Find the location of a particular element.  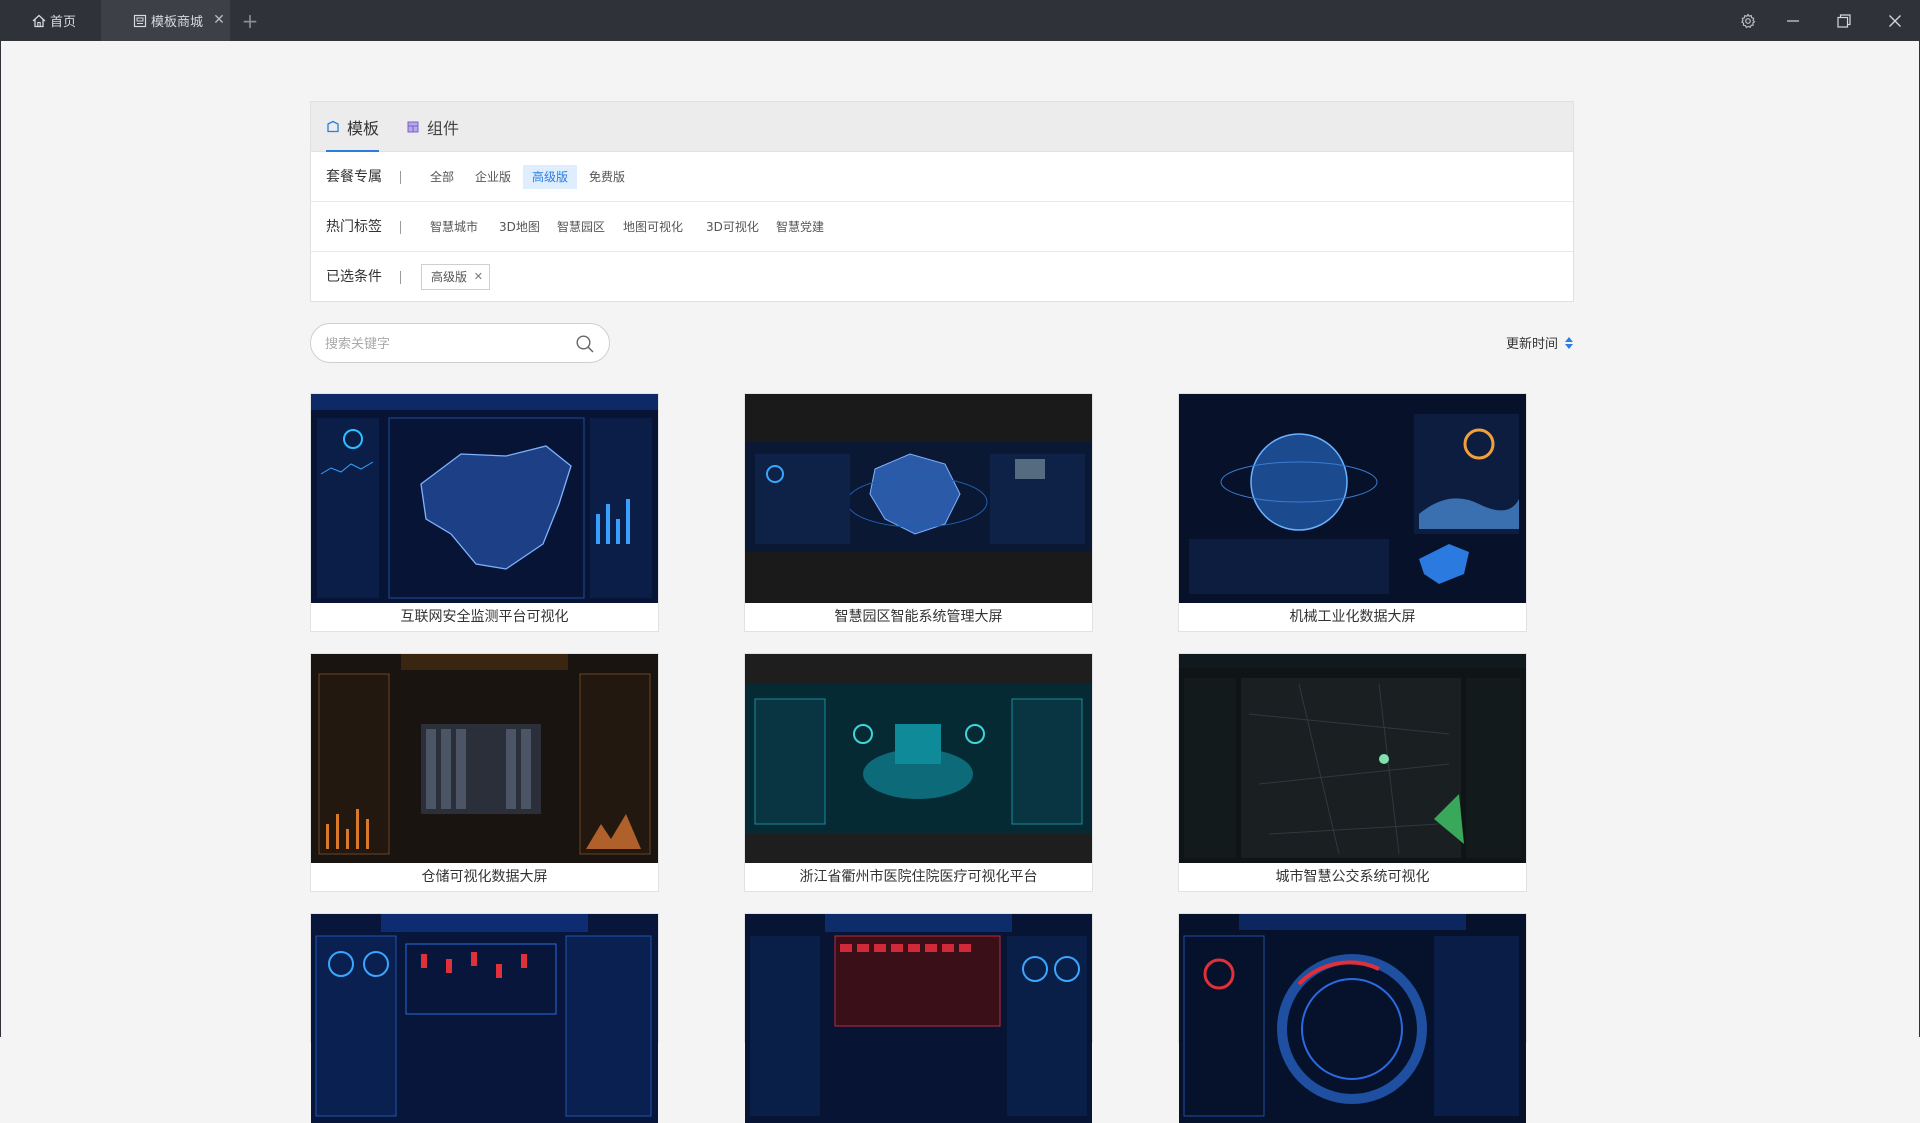

template-card: 仓储可视化数据大屏 is located at coordinates (484, 772).